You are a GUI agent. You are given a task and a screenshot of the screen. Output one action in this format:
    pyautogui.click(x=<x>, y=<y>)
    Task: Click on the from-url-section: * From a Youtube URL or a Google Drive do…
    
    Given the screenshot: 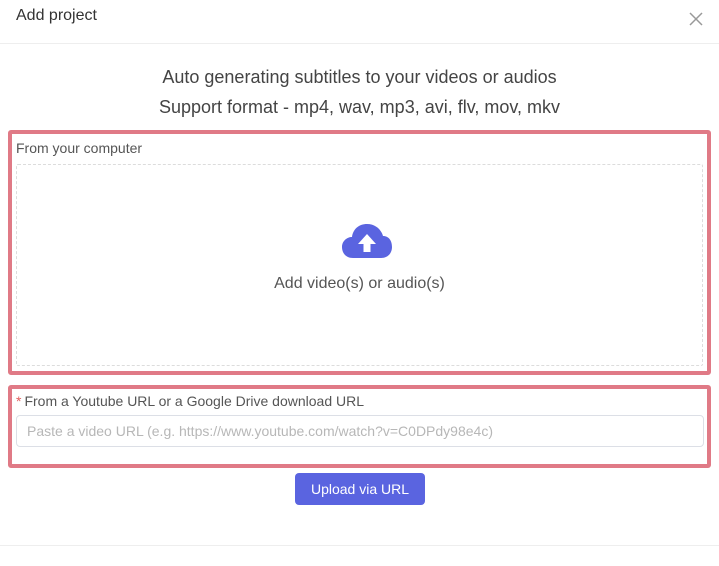 What is the action you would take?
    pyautogui.click(x=359, y=426)
    